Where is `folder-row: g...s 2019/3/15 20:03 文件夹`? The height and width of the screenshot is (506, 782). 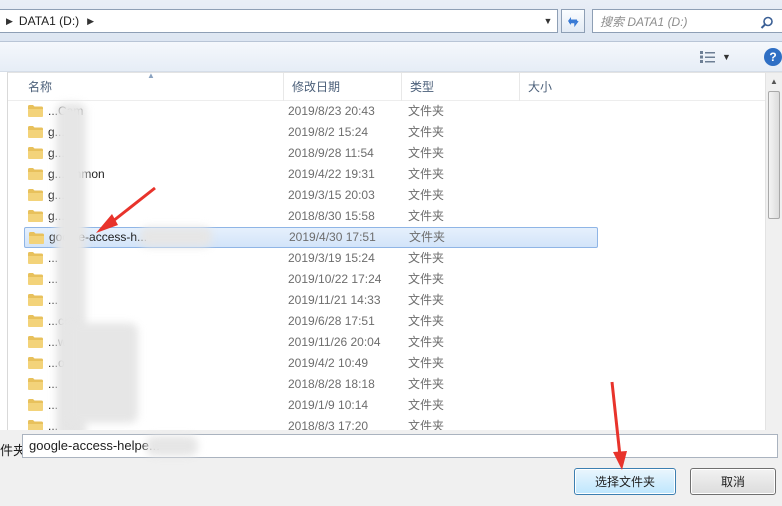
folder-row: g...s 2019/3/15 20:03 文件夹 is located at coordinates (303, 195).